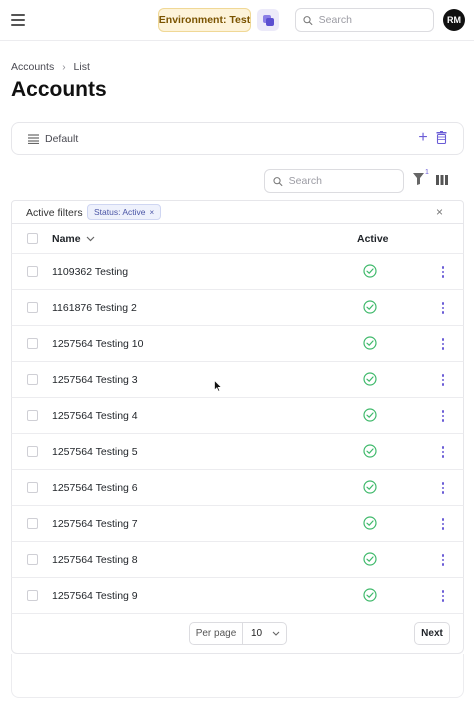  What do you see at coordinates (95, 416) in the screenshot?
I see `account-name: 1257564 Testing 4` at bounding box center [95, 416].